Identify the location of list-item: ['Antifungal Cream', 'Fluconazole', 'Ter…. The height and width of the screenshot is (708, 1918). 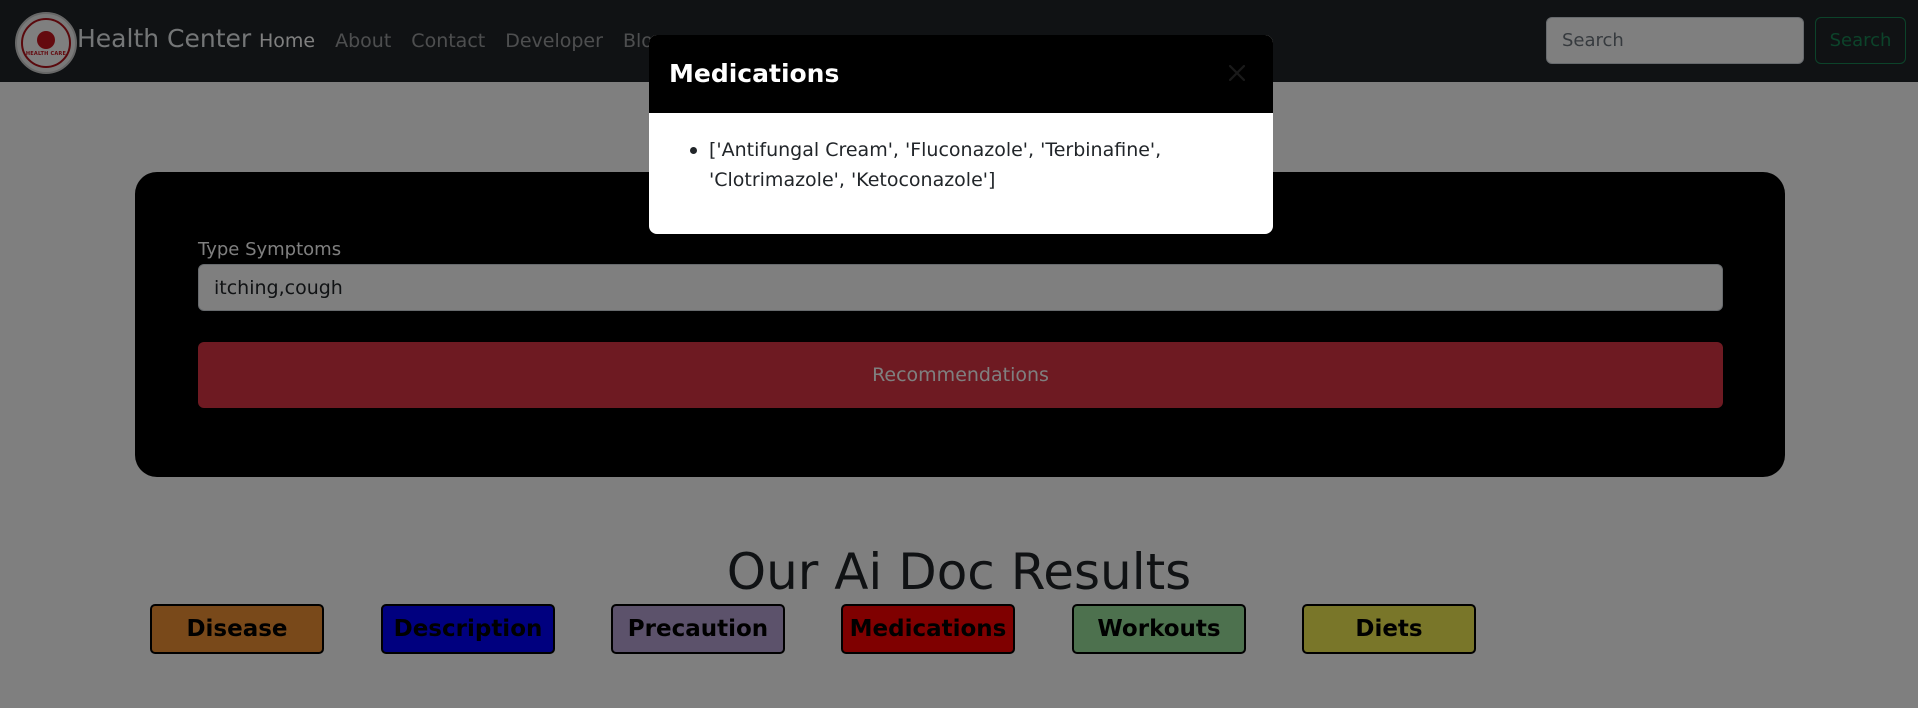
(959, 165).